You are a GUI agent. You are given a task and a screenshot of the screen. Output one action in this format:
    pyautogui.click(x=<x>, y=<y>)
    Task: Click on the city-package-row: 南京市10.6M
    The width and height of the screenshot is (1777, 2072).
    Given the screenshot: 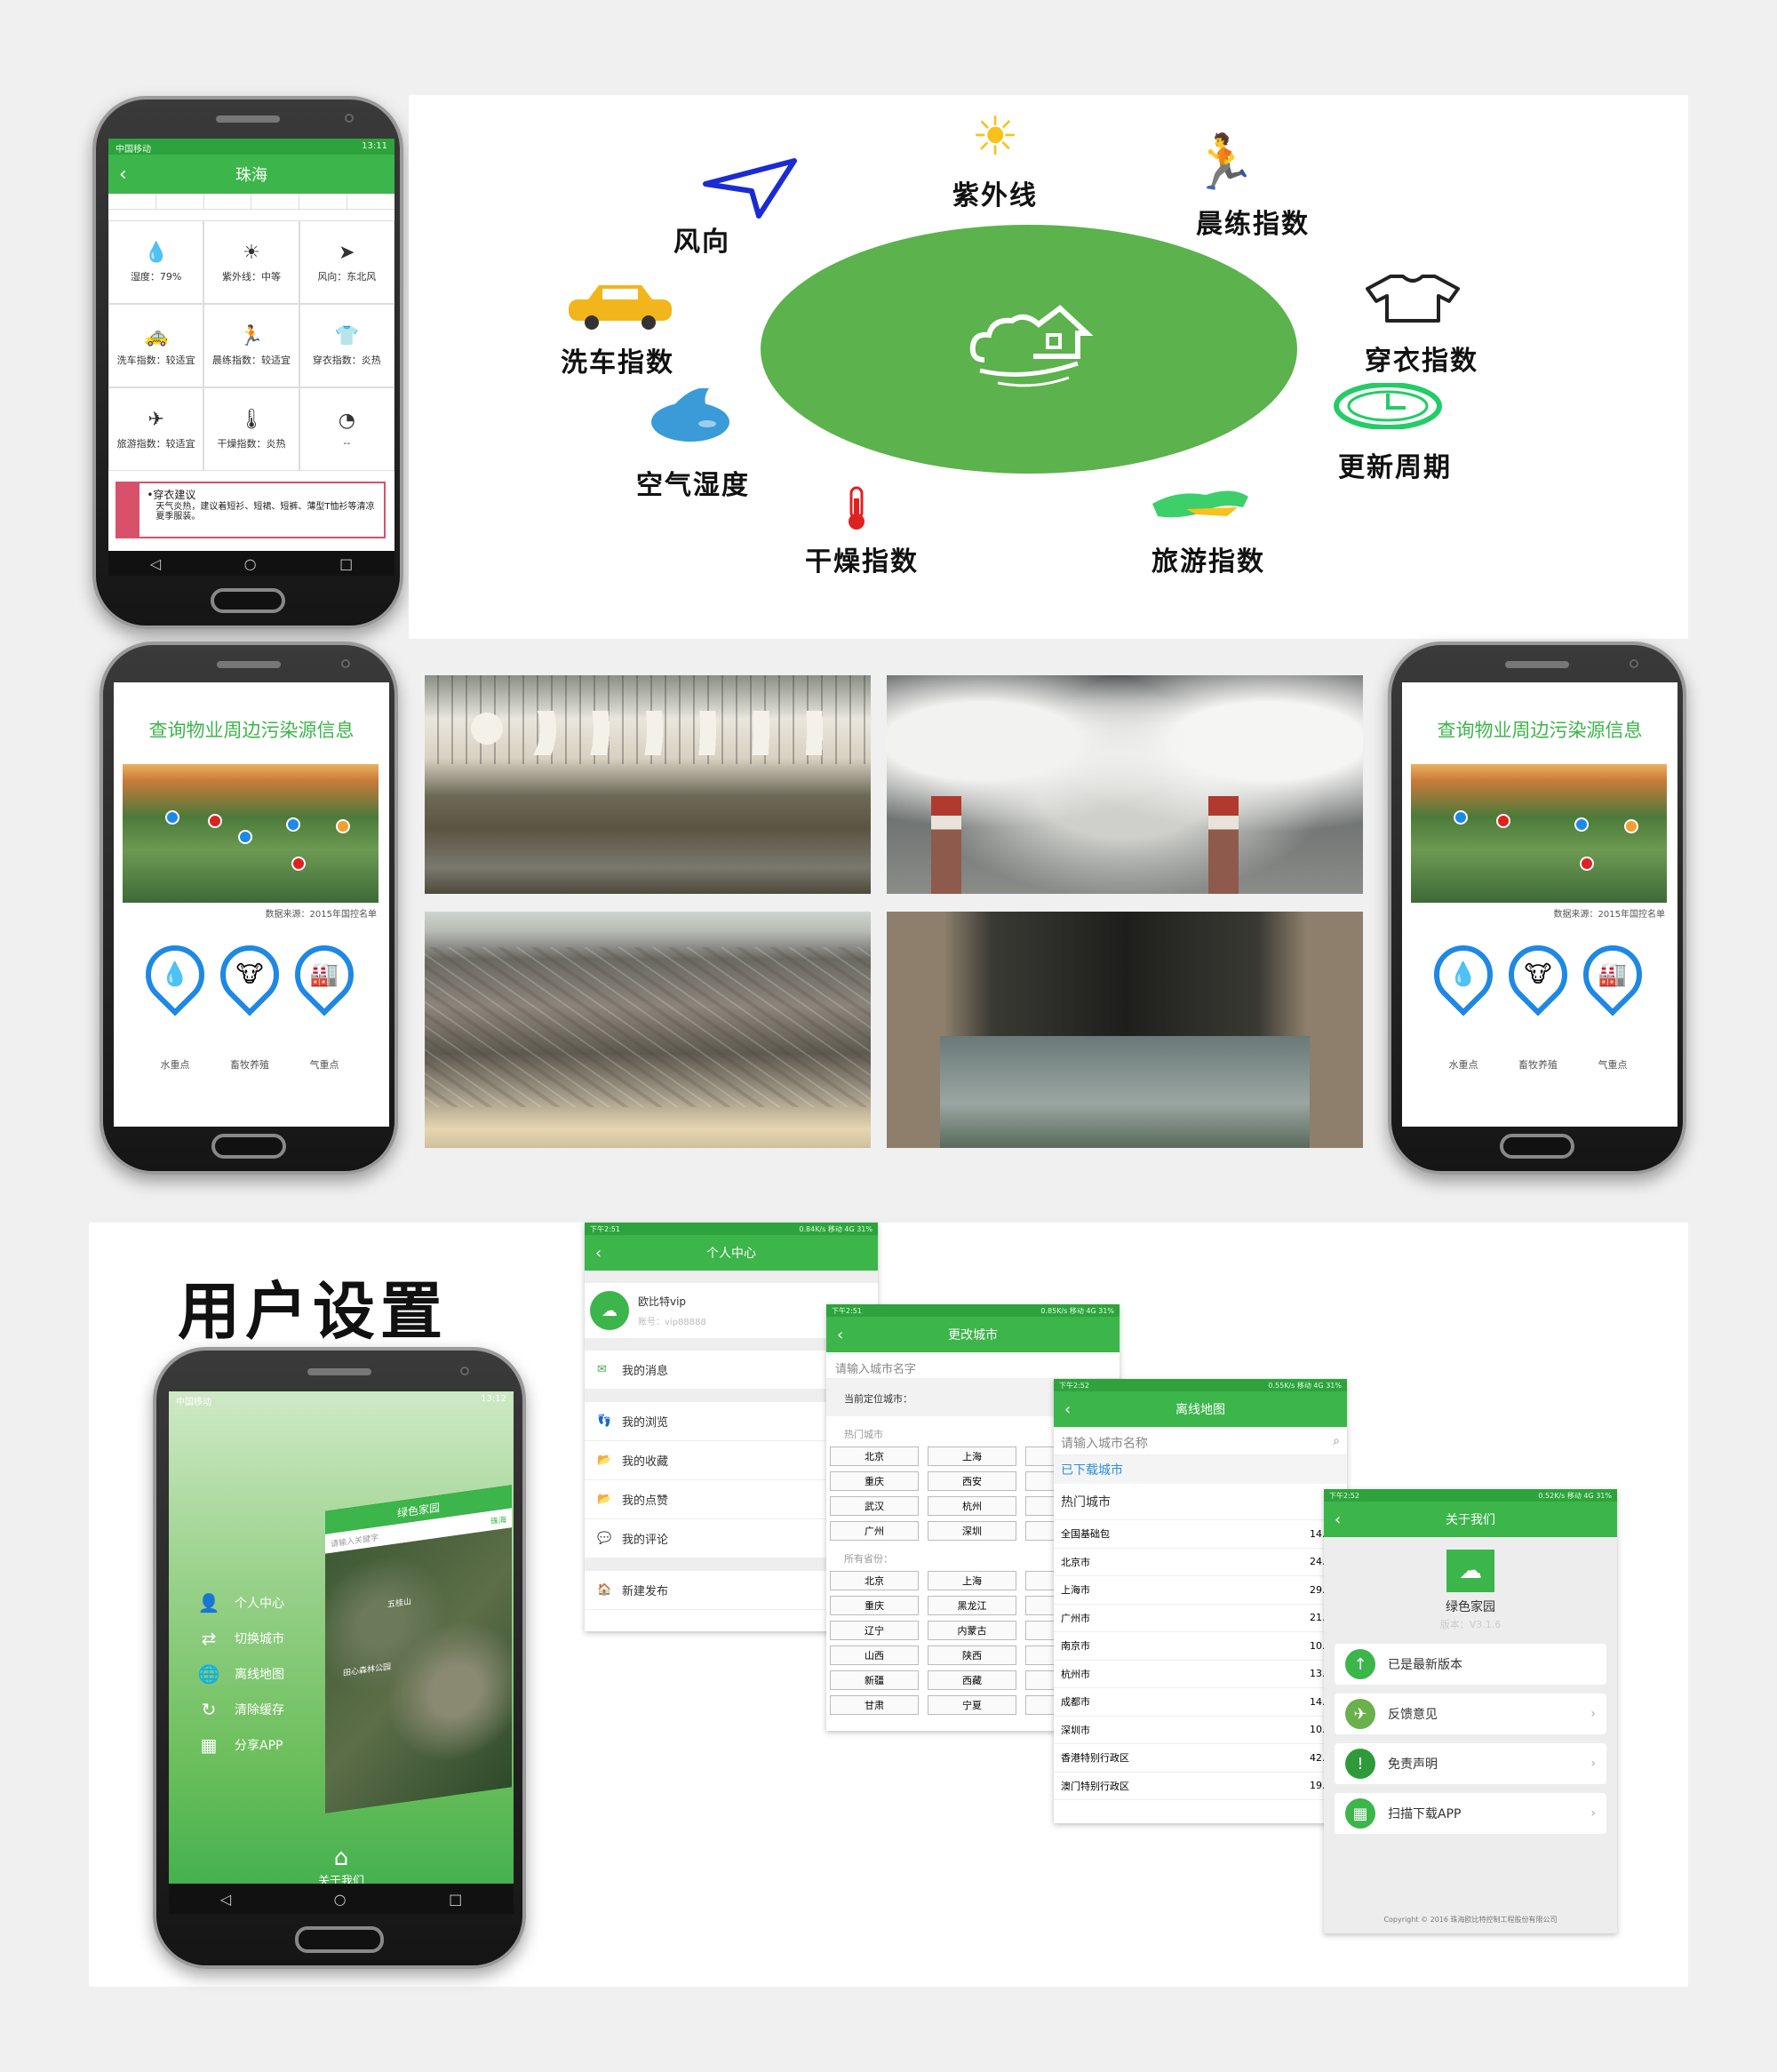 What is the action you would take?
    pyautogui.click(x=1200, y=1647)
    